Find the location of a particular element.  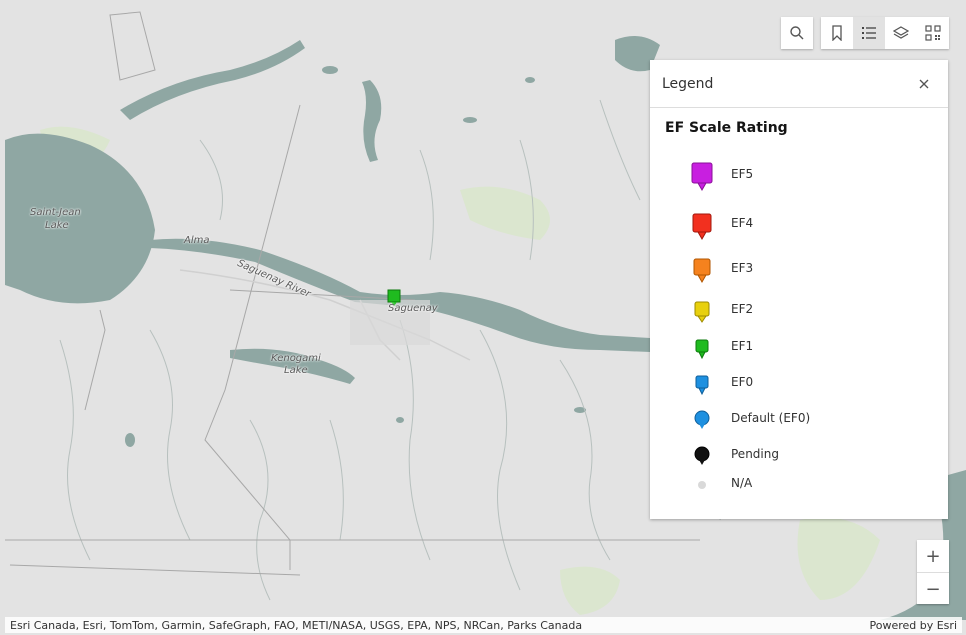

legend-item-default: Default (EF0) is located at coordinates (799, 424).